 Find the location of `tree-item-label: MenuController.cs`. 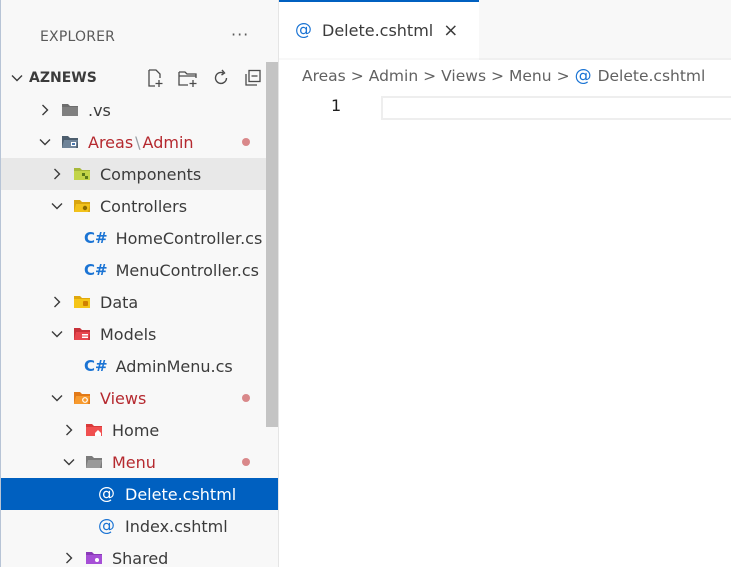

tree-item-label: MenuController.cs is located at coordinates (187, 270).